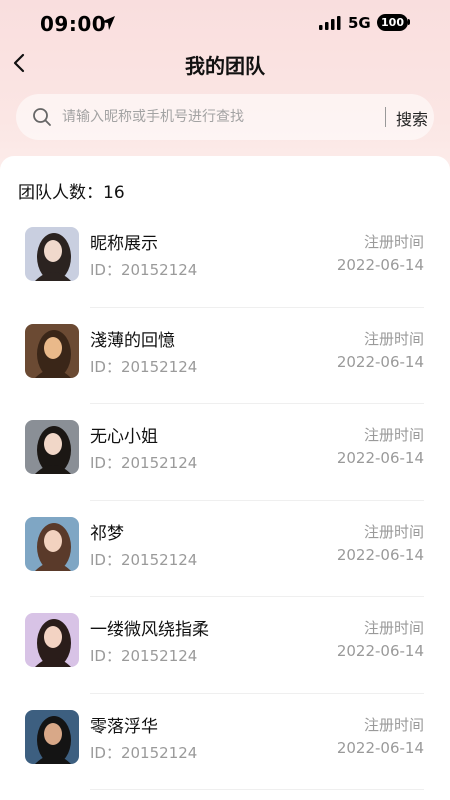 This screenshot has width=450, height=800. I want to click on divider, so click(257, 789).